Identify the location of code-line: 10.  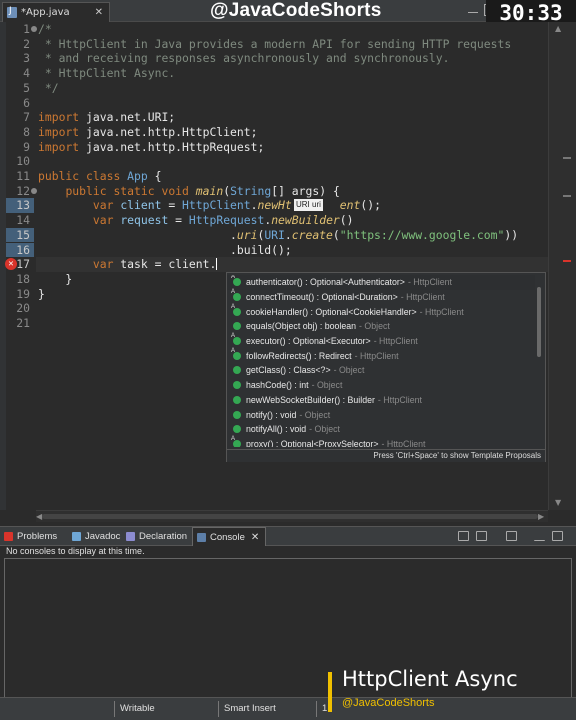
(274, 161).